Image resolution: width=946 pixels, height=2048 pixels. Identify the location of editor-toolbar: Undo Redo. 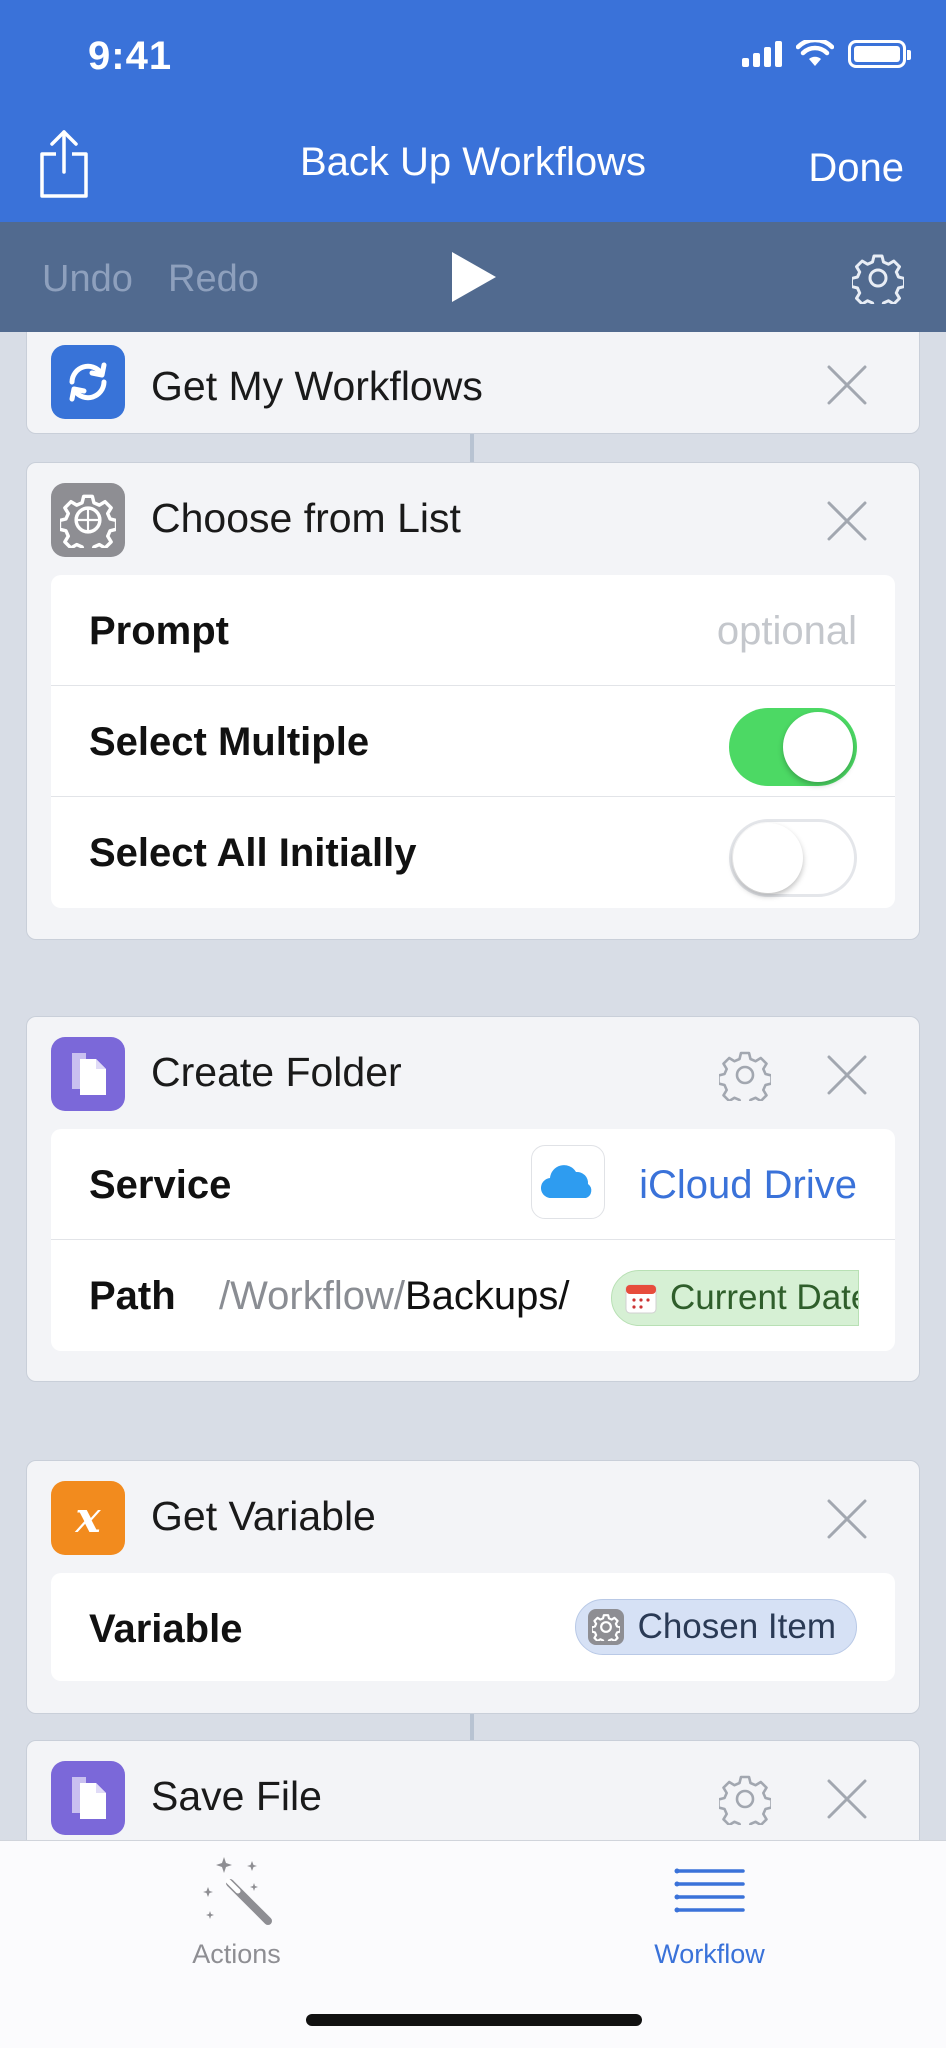
(473, 277).